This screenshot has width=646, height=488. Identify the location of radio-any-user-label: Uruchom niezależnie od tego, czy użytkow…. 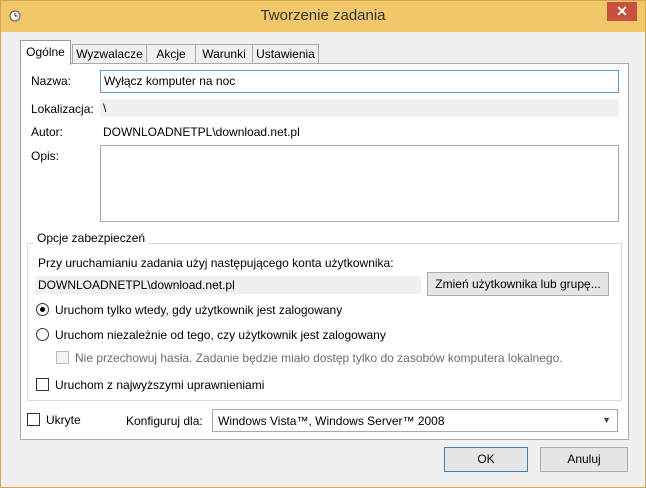
(220, 335).